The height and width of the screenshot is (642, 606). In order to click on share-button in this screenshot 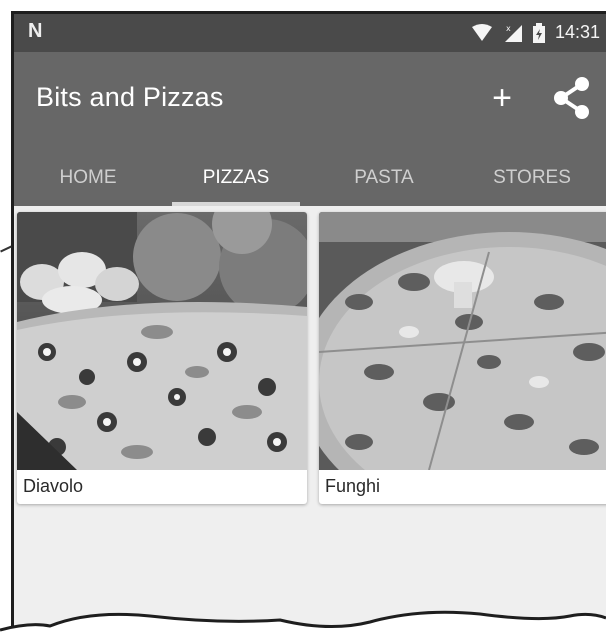, I will do `click(572, 98)`.